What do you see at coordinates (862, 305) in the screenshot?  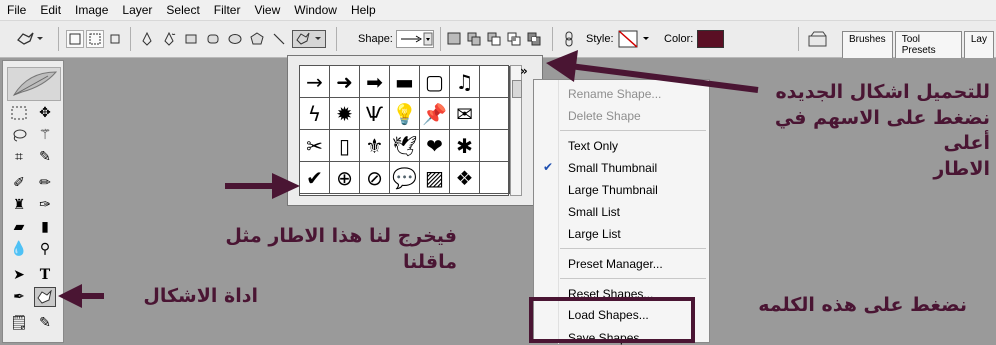 I see `annotation-click-this-word: نضغط على هذه الكلمه` at bounding box center [862, 305].